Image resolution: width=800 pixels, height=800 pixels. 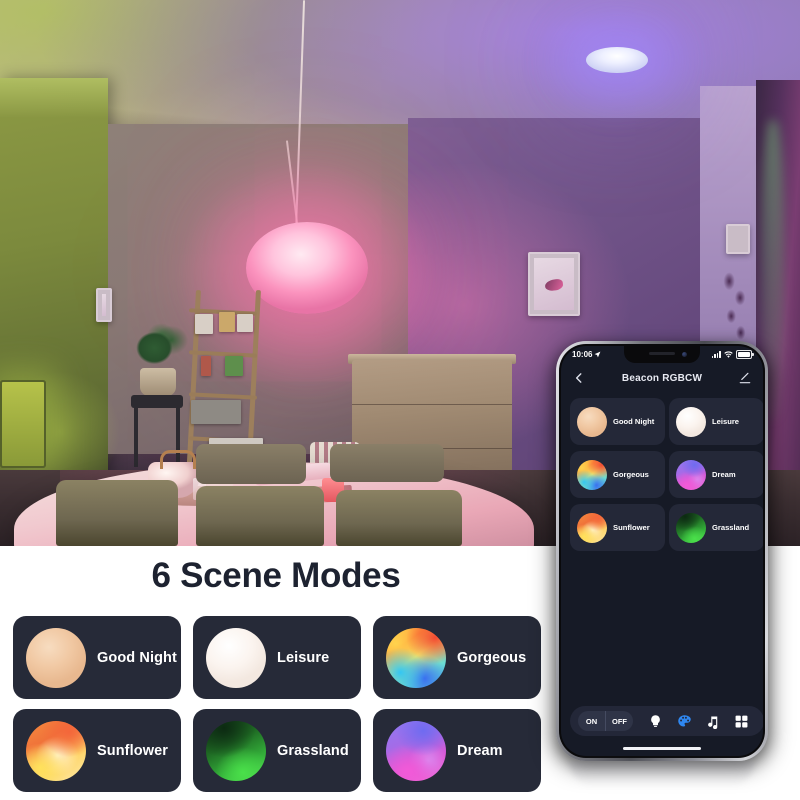 What do you see at coordinates (158, 382) in the screenshot?
I see `plant-pot` at bounding box center [158, 382].